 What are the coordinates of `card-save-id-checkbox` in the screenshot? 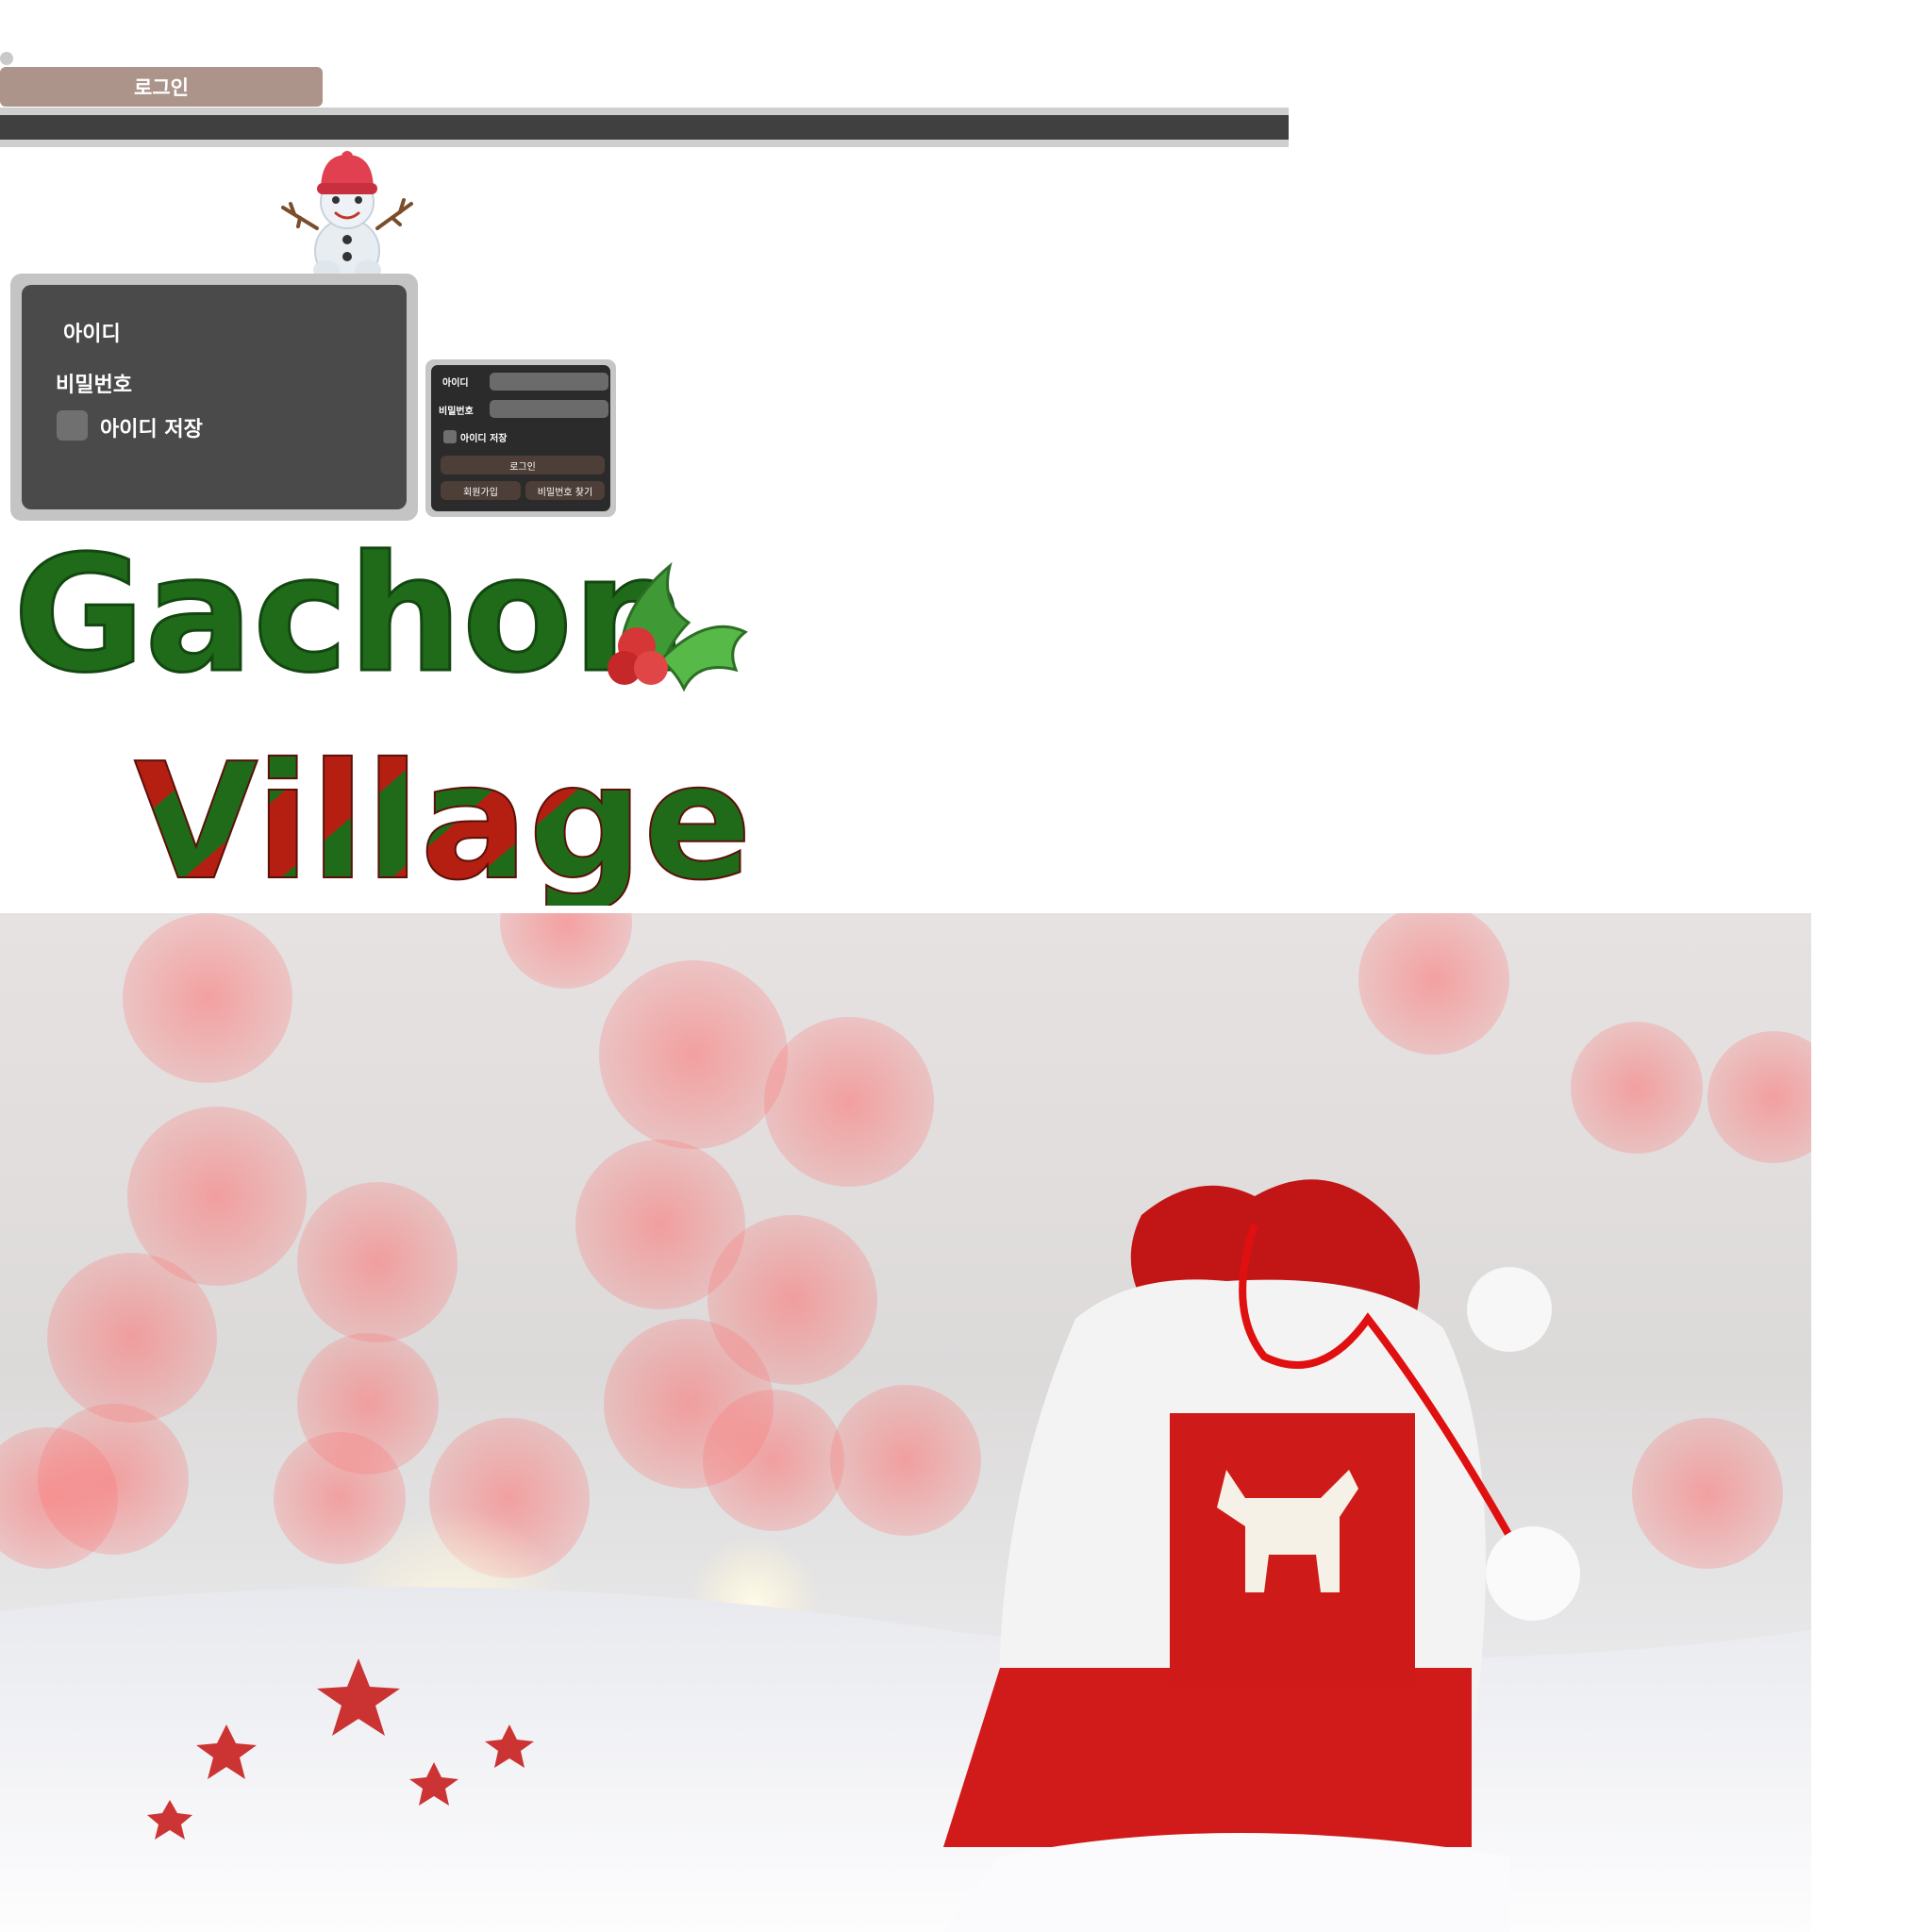 It's located at (450, 437).